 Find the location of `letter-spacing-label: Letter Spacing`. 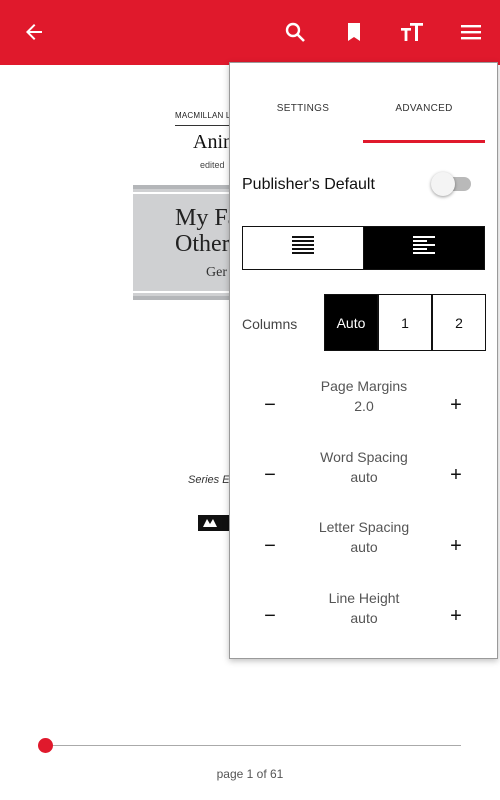

letter-spacing-label: Letter Spacing is located at coordinates (364, 527).